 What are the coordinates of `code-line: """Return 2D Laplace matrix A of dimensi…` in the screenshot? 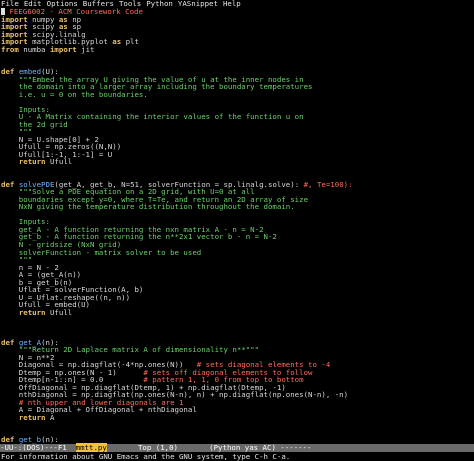 It's located at (237, 350).